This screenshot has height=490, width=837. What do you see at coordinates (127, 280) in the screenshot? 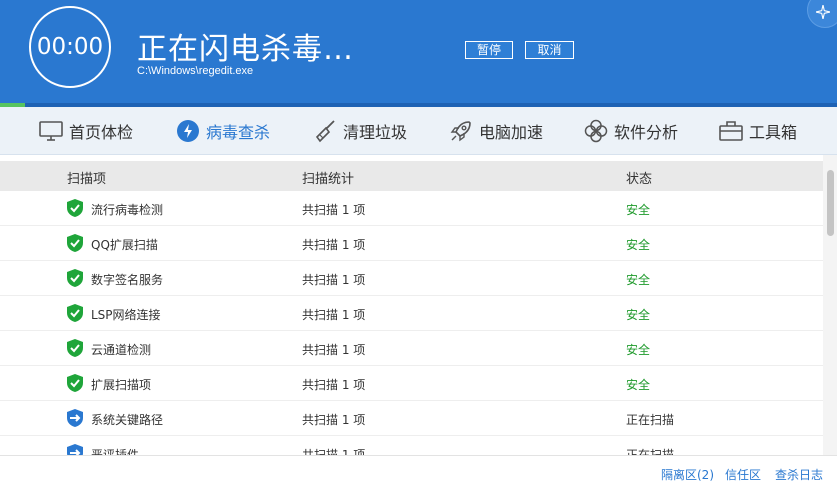
I see `scan-item-name: 数字签名服务` at bounding box center [127, 280].